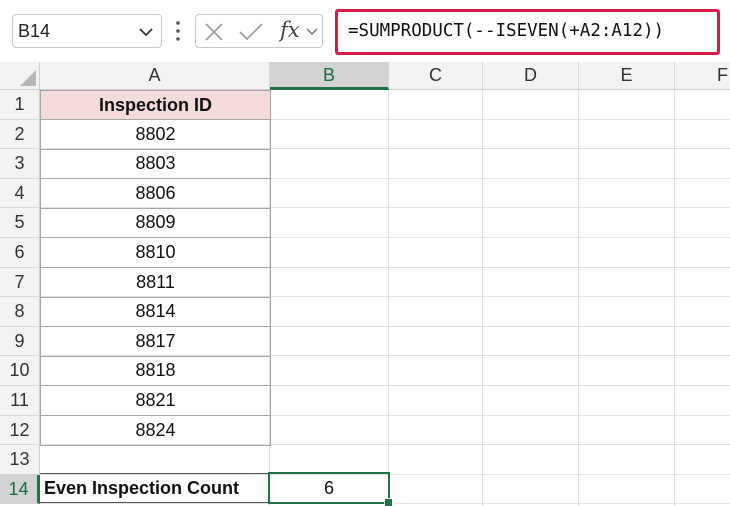  Describe the element at coordinates (155, 134) in the screenshot. I see `cell-a2-inspection-id: 8802` at that location.